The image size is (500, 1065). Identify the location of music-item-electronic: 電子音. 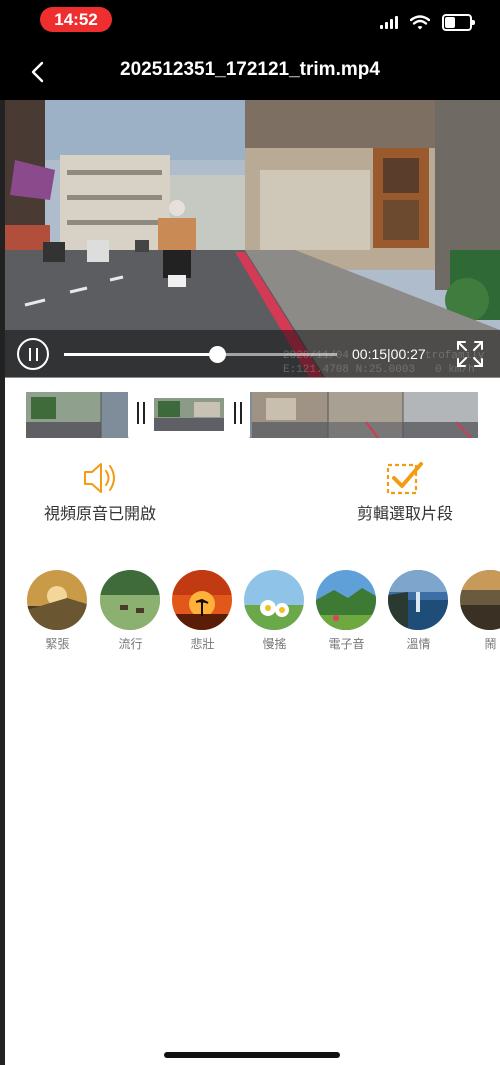
(346, 611).